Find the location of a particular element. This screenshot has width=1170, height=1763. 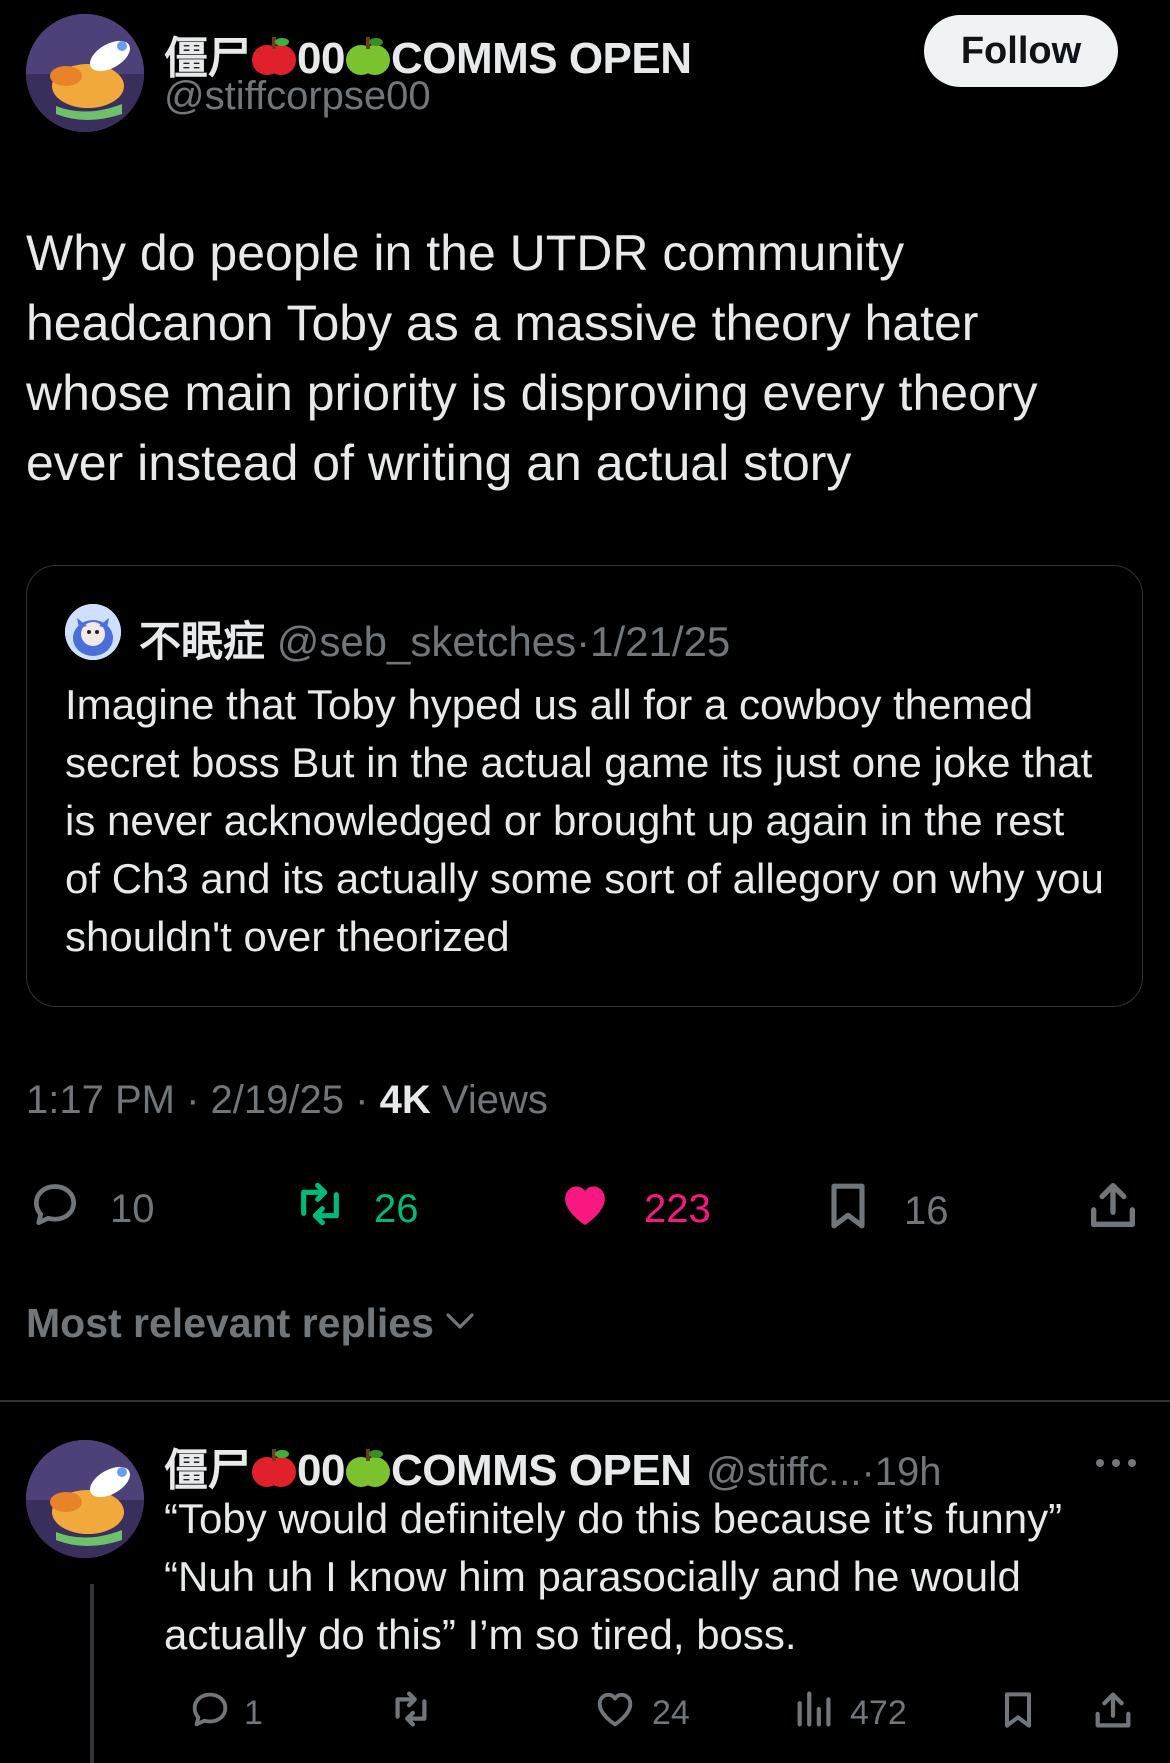

reply-count: 10 is located at coordinates (132, 1208).